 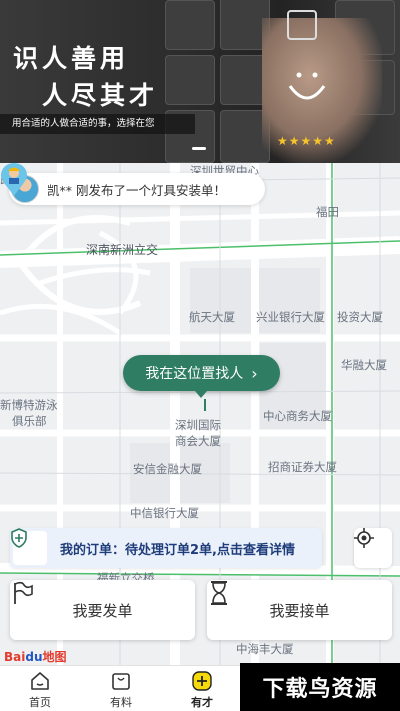 I want to click on take-order-label: 我要接单, so click(x=299, y=610).